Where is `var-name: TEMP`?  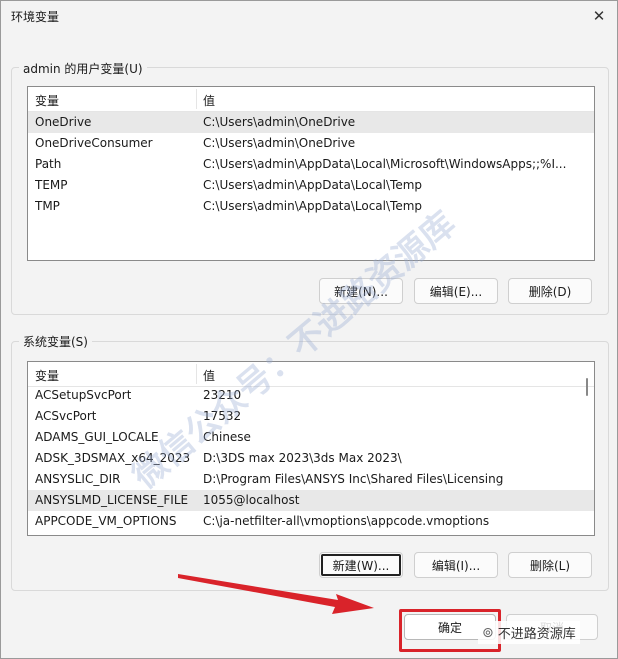
var-name: TEMP is located at coordinates (51, 185).